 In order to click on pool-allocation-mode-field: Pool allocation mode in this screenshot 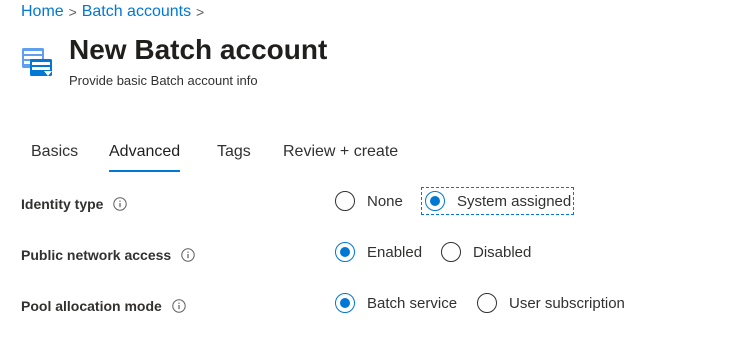, I will do `click(103, 306)`.